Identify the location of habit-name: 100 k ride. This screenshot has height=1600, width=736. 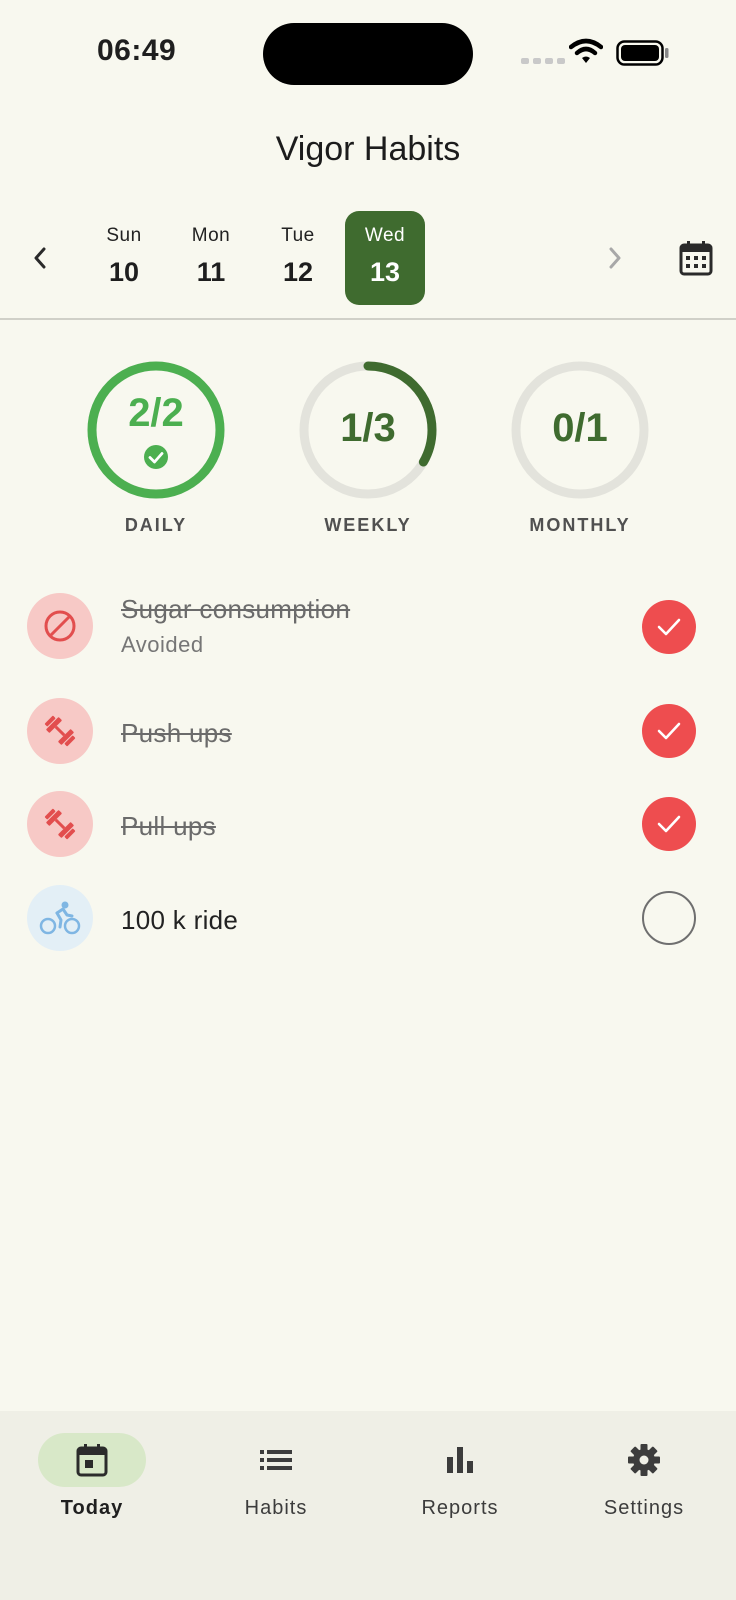
(180, 920).